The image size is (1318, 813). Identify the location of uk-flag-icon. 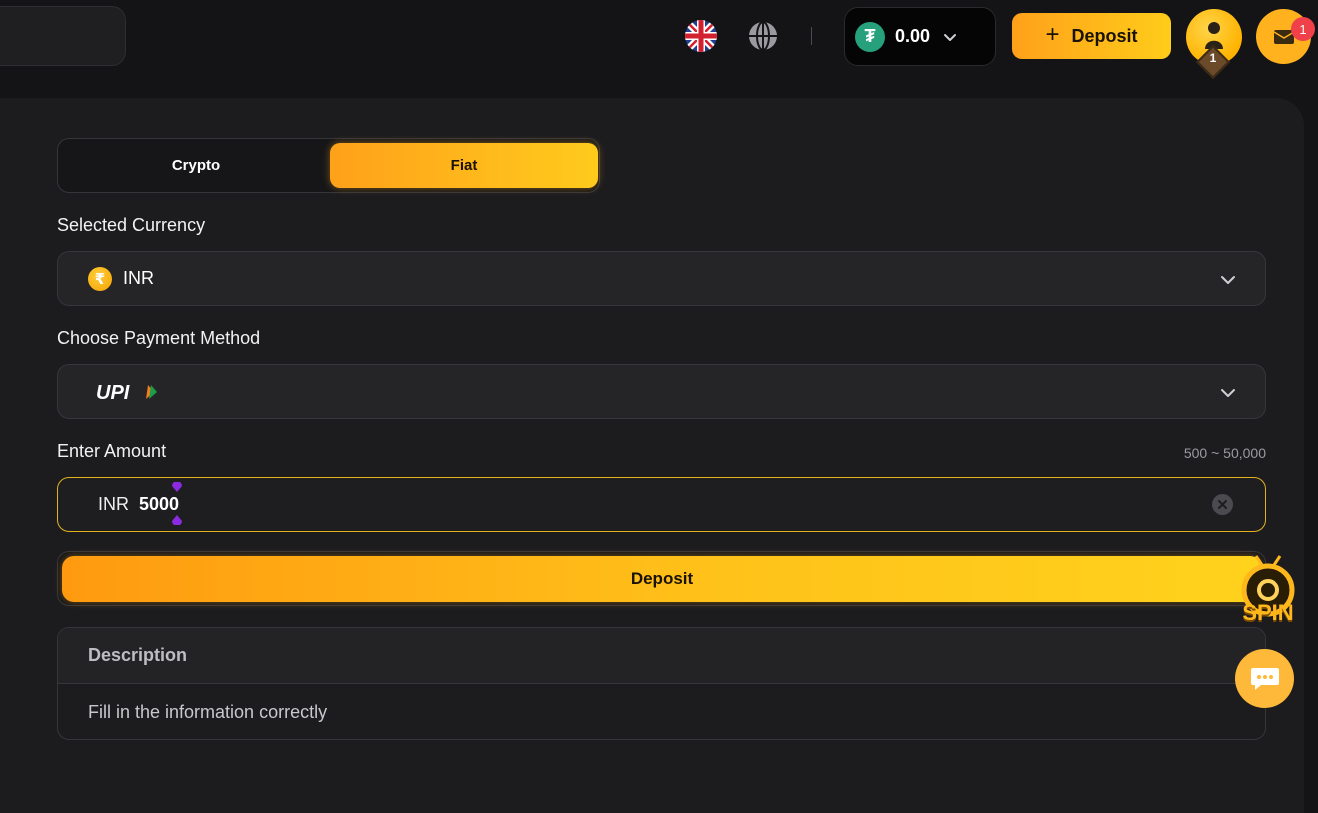
(701, 36).